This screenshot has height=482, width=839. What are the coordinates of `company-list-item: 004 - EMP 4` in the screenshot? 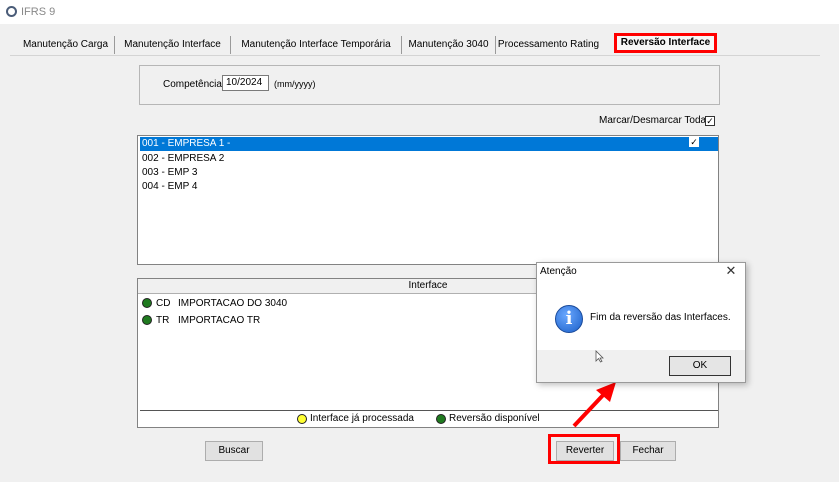 It's located at (429, 187).